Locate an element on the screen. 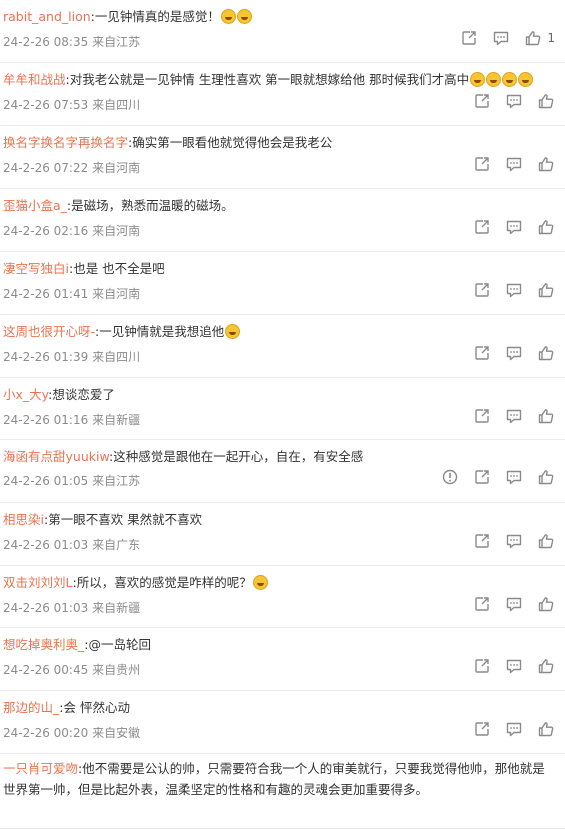 This screenshot has width=565, height=829. report-icon is located at coordinates (450, 477).